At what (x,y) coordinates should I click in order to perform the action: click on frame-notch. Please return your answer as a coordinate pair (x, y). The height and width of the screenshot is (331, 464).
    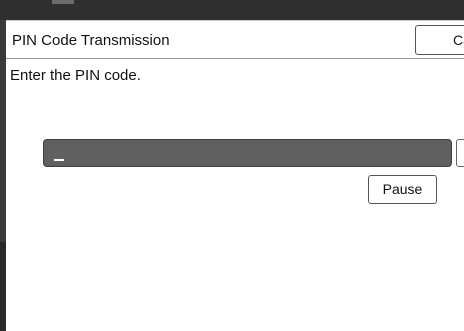
    Looking at the image, I should click on (63, 2).